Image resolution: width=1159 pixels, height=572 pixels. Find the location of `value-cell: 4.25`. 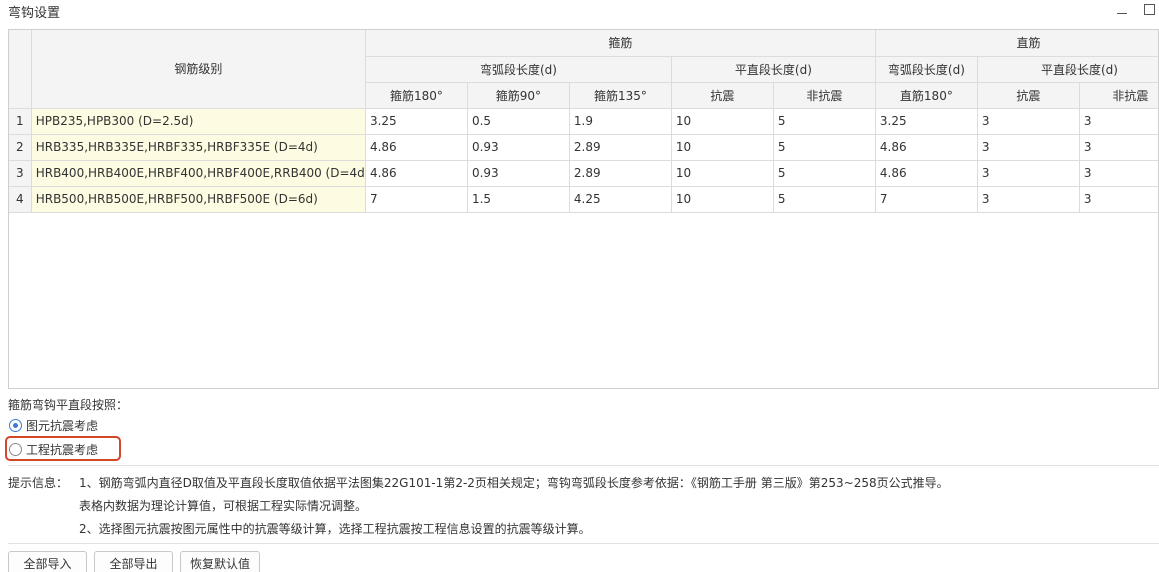

value-cell: 4.25 is located at coordinates (620, 199).